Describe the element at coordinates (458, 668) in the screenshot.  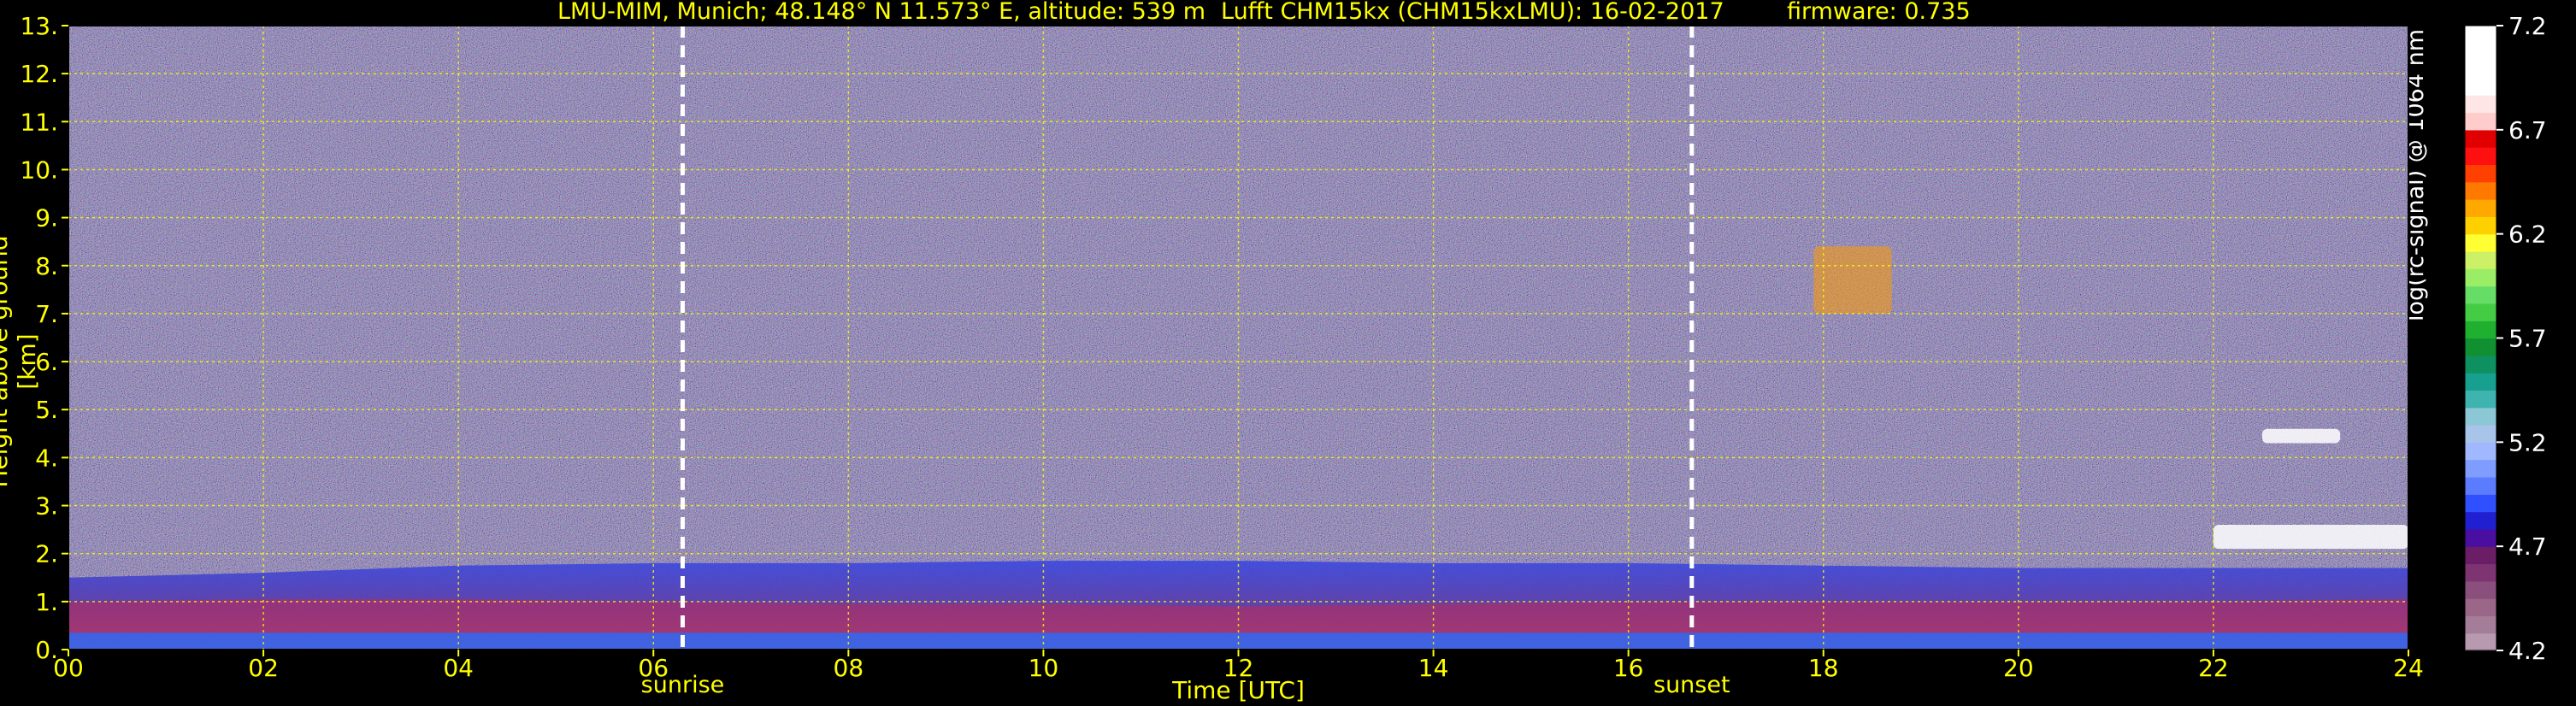
I see `x-tick-label: 04` at that location.